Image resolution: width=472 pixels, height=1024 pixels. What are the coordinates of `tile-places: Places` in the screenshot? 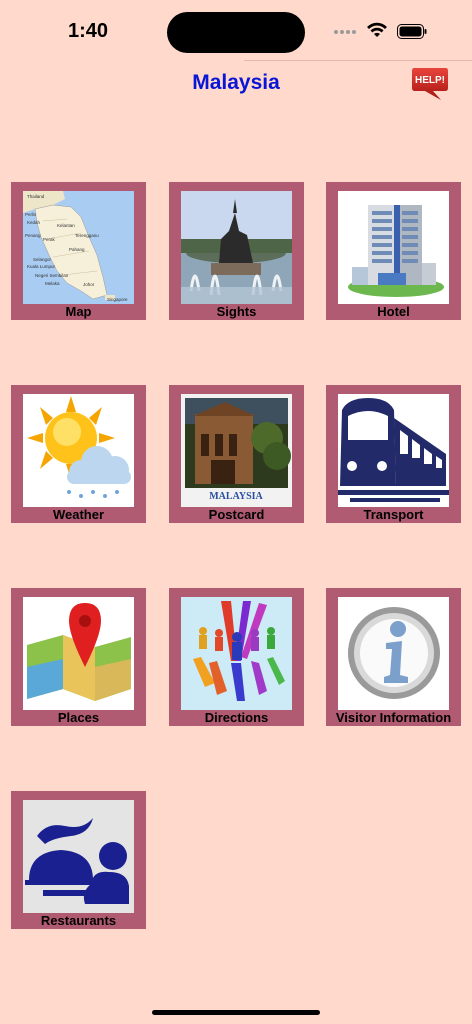 It's located at (78, 657).